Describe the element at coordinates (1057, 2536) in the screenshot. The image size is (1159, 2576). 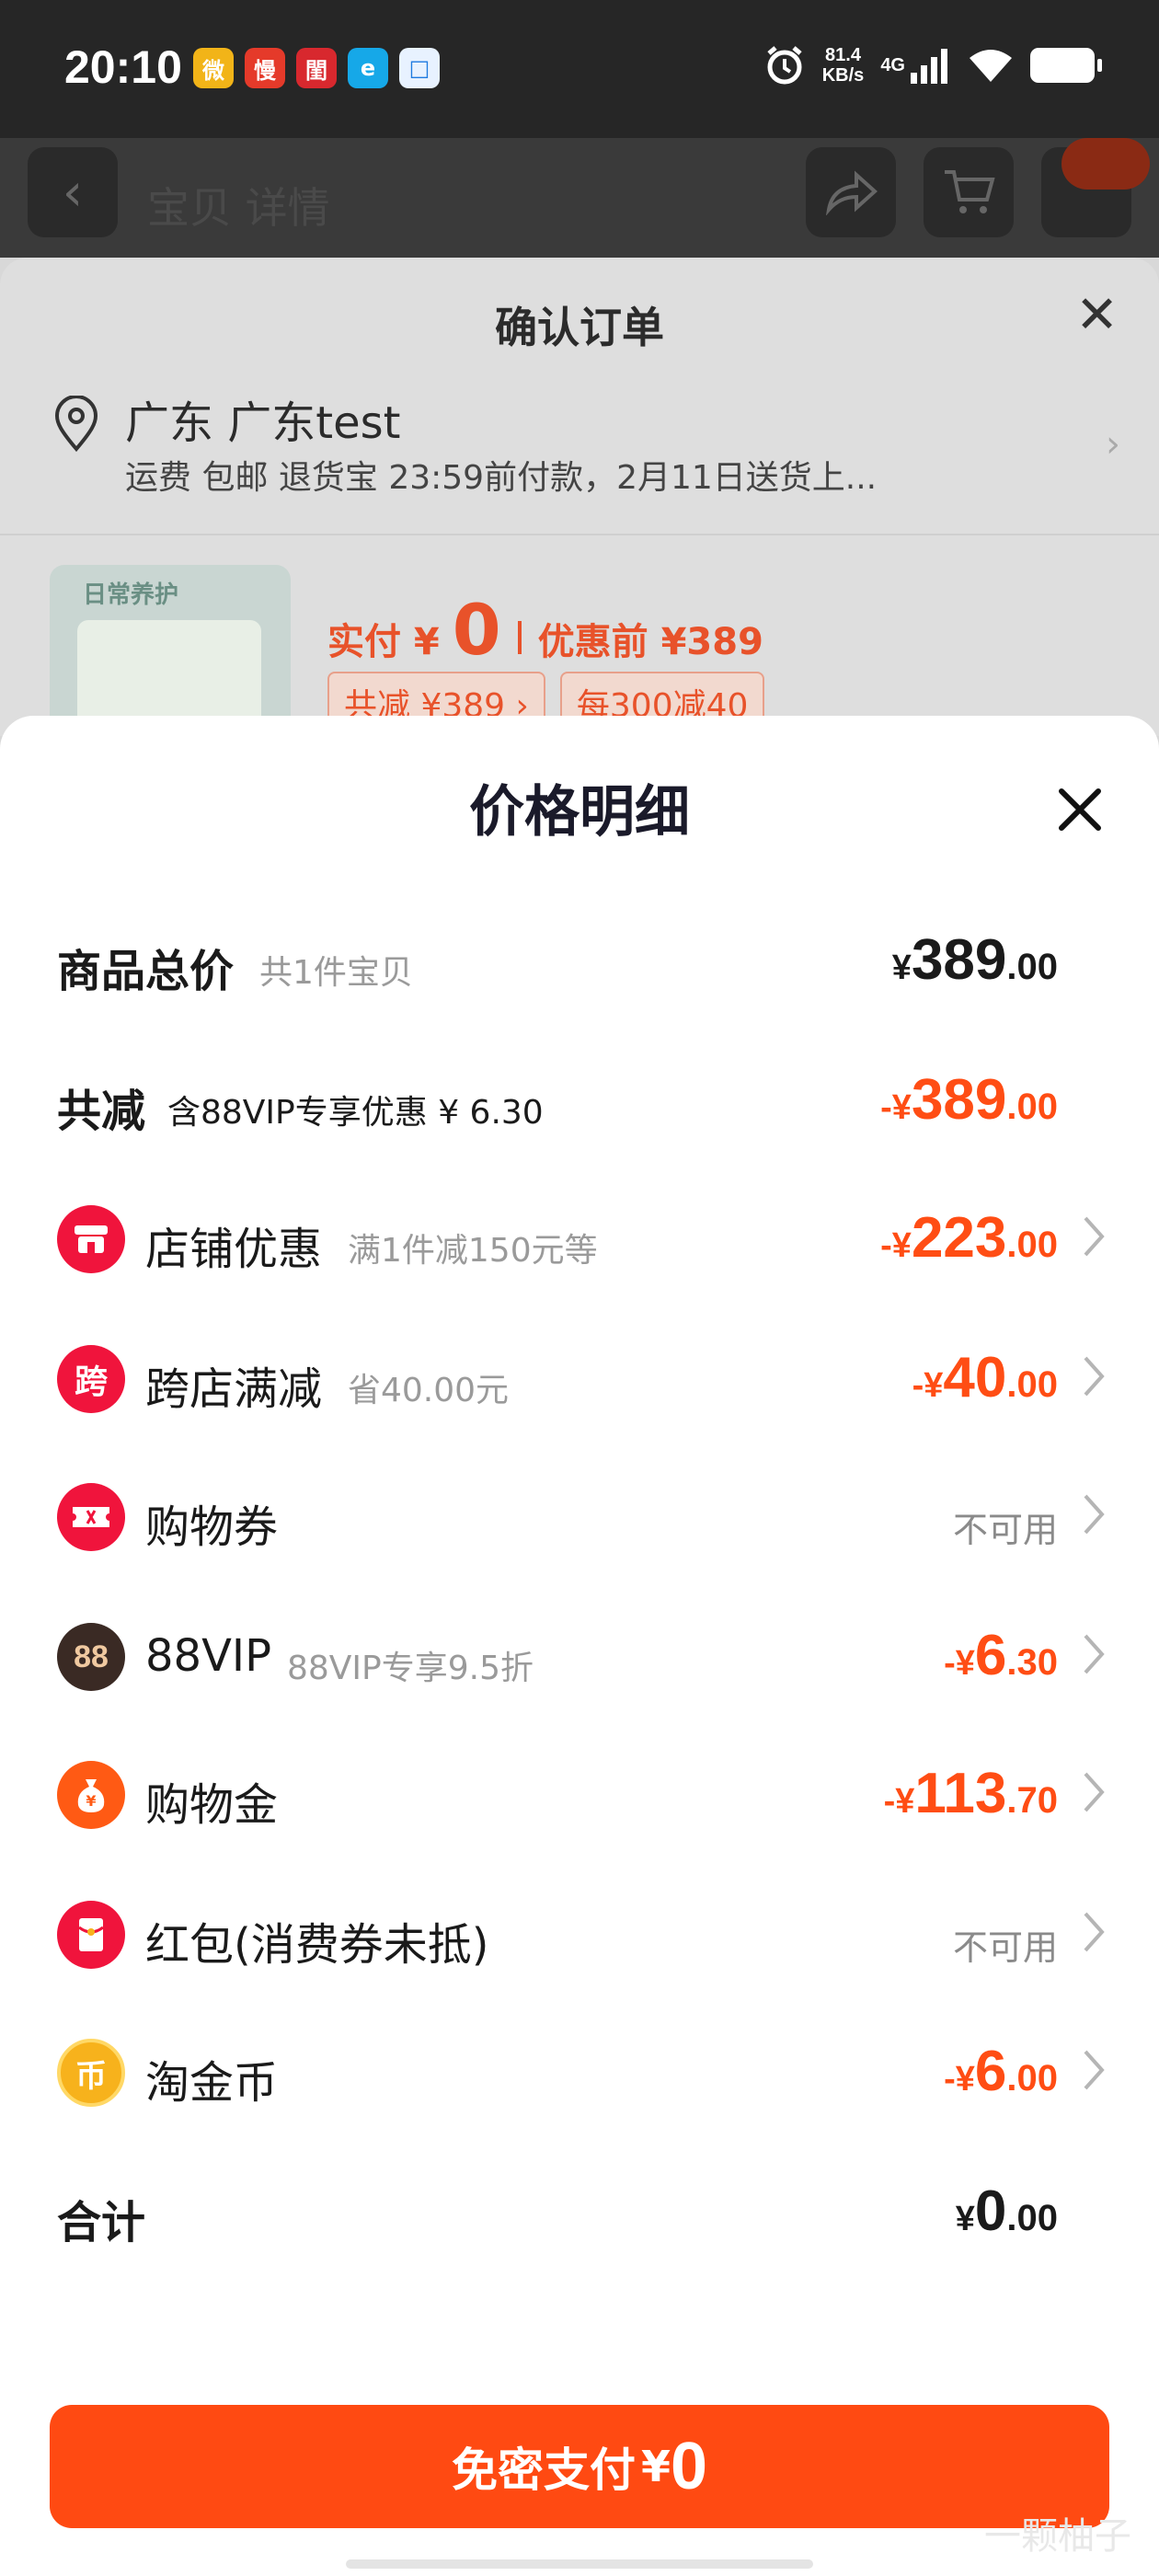
I see `watermark: 一颗柚子` at that location.